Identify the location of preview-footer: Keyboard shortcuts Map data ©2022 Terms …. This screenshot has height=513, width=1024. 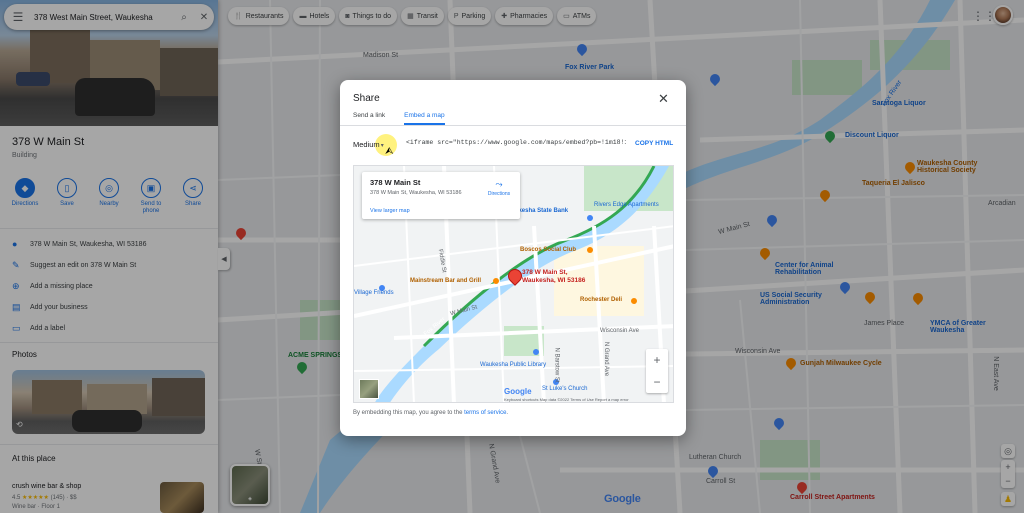
(566, 399).